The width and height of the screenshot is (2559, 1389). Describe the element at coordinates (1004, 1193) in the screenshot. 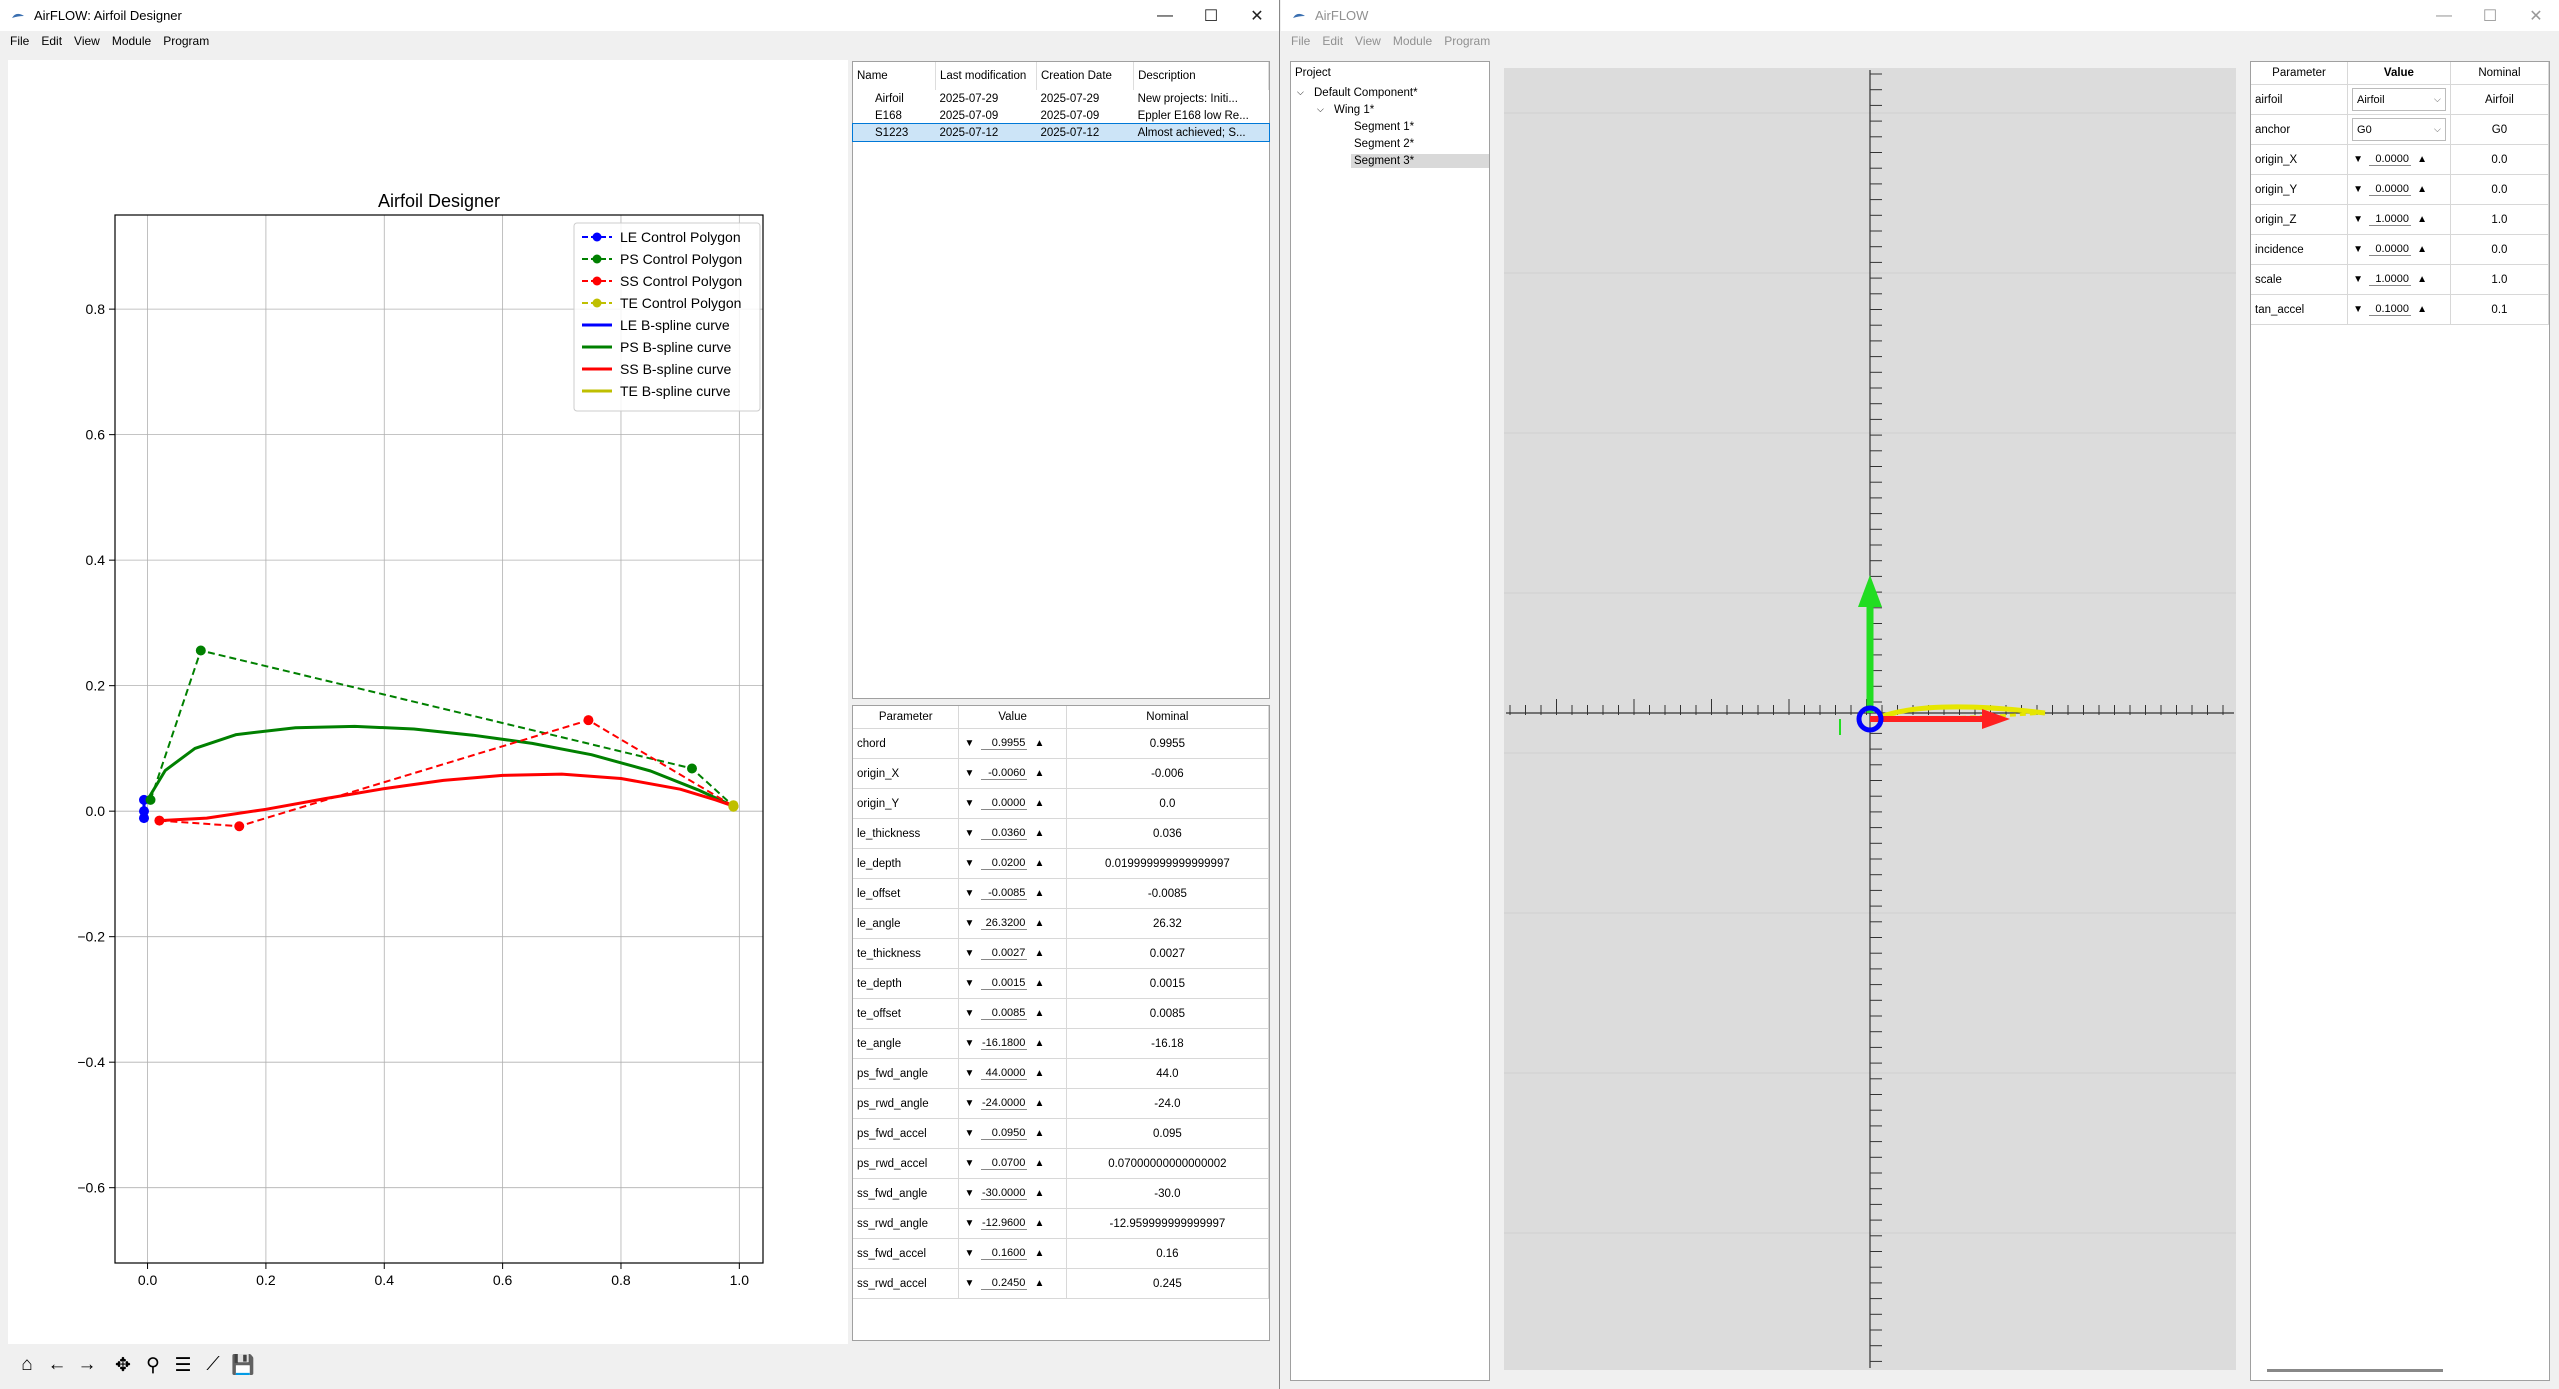

I see `value-field: -30.0000` at that location.